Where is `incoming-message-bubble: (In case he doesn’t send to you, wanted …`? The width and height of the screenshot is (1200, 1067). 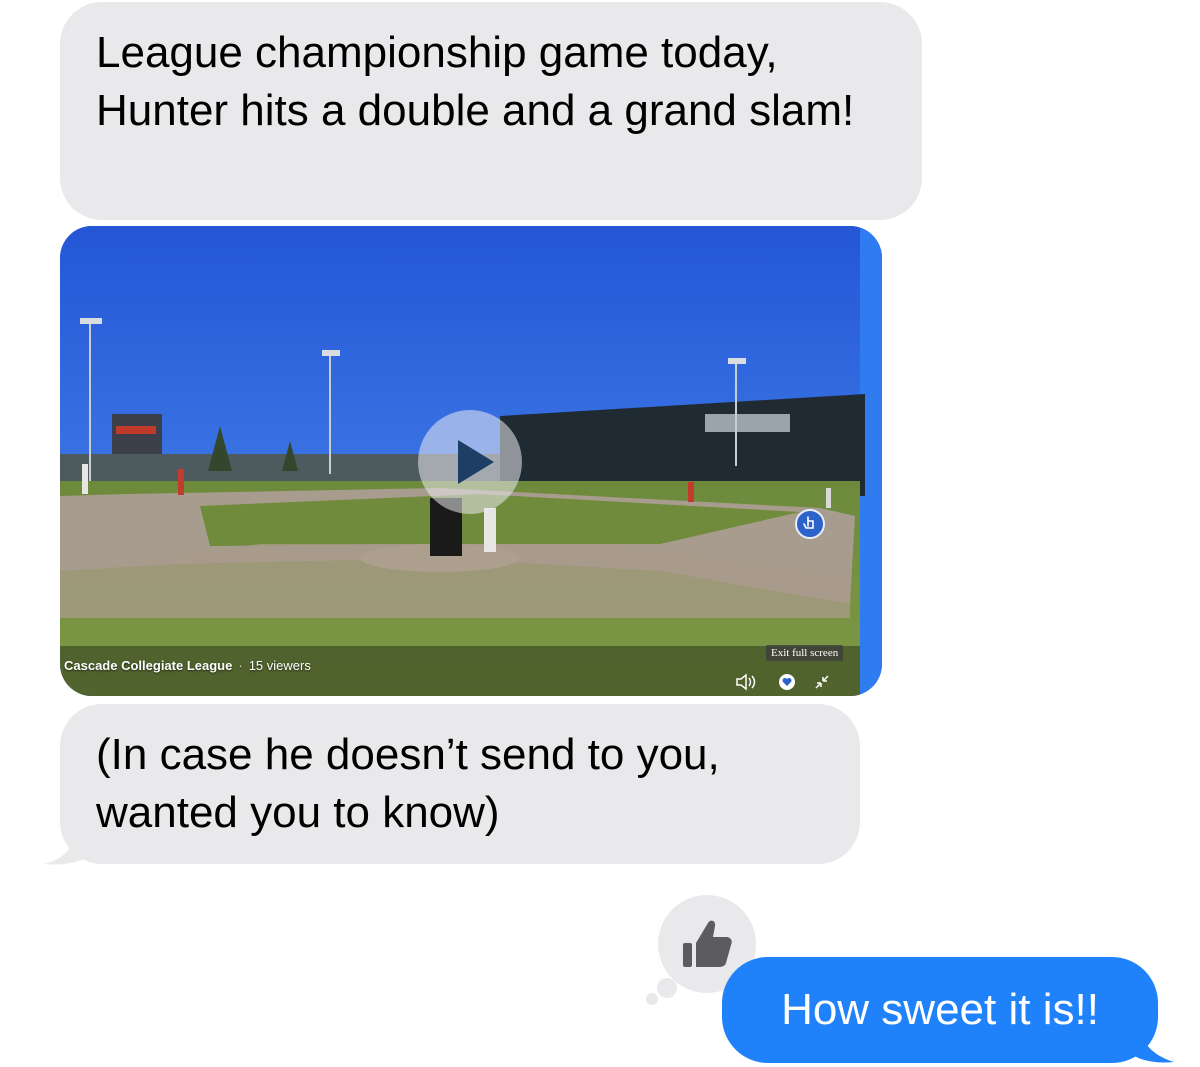
incoming-message-bubble: (In case he doesn’t send to you, wanted … is located at coordinates (460, 784).